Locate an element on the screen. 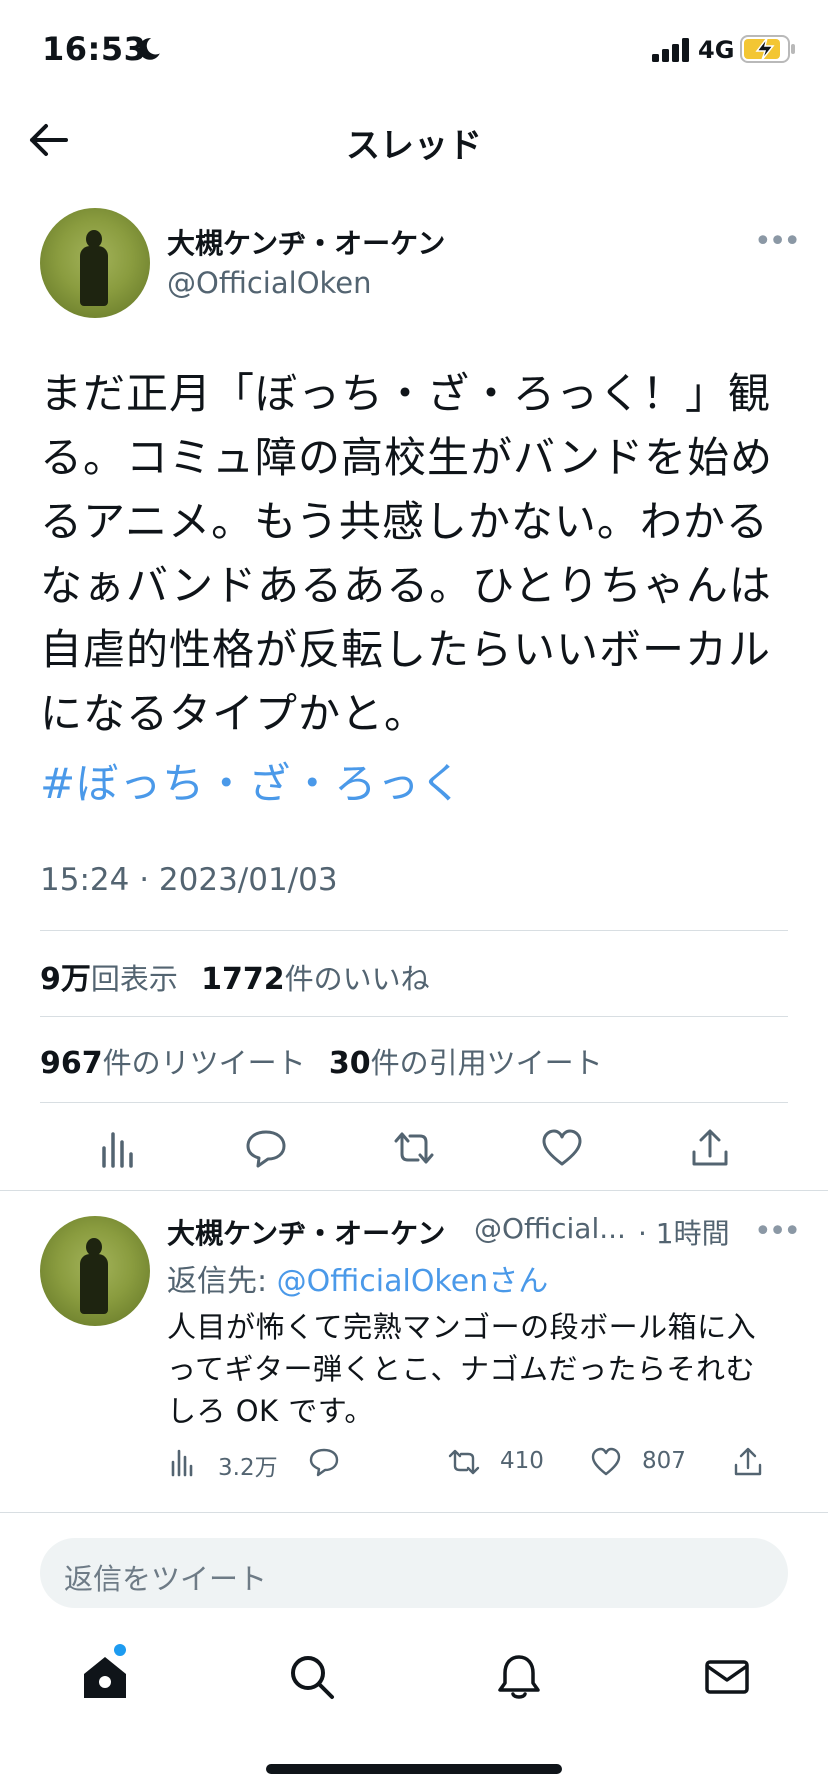 The height and width of the screenshot is (1792, 828). search-icon is located at coordinates (312, 1677).